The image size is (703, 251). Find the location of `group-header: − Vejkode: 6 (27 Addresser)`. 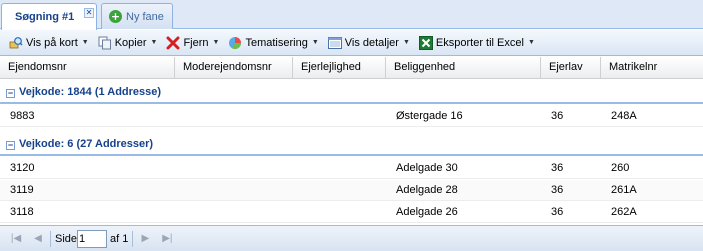

group-header: − Vejkode: 6 (27 Addresser) is located at coordinates (351, 144).